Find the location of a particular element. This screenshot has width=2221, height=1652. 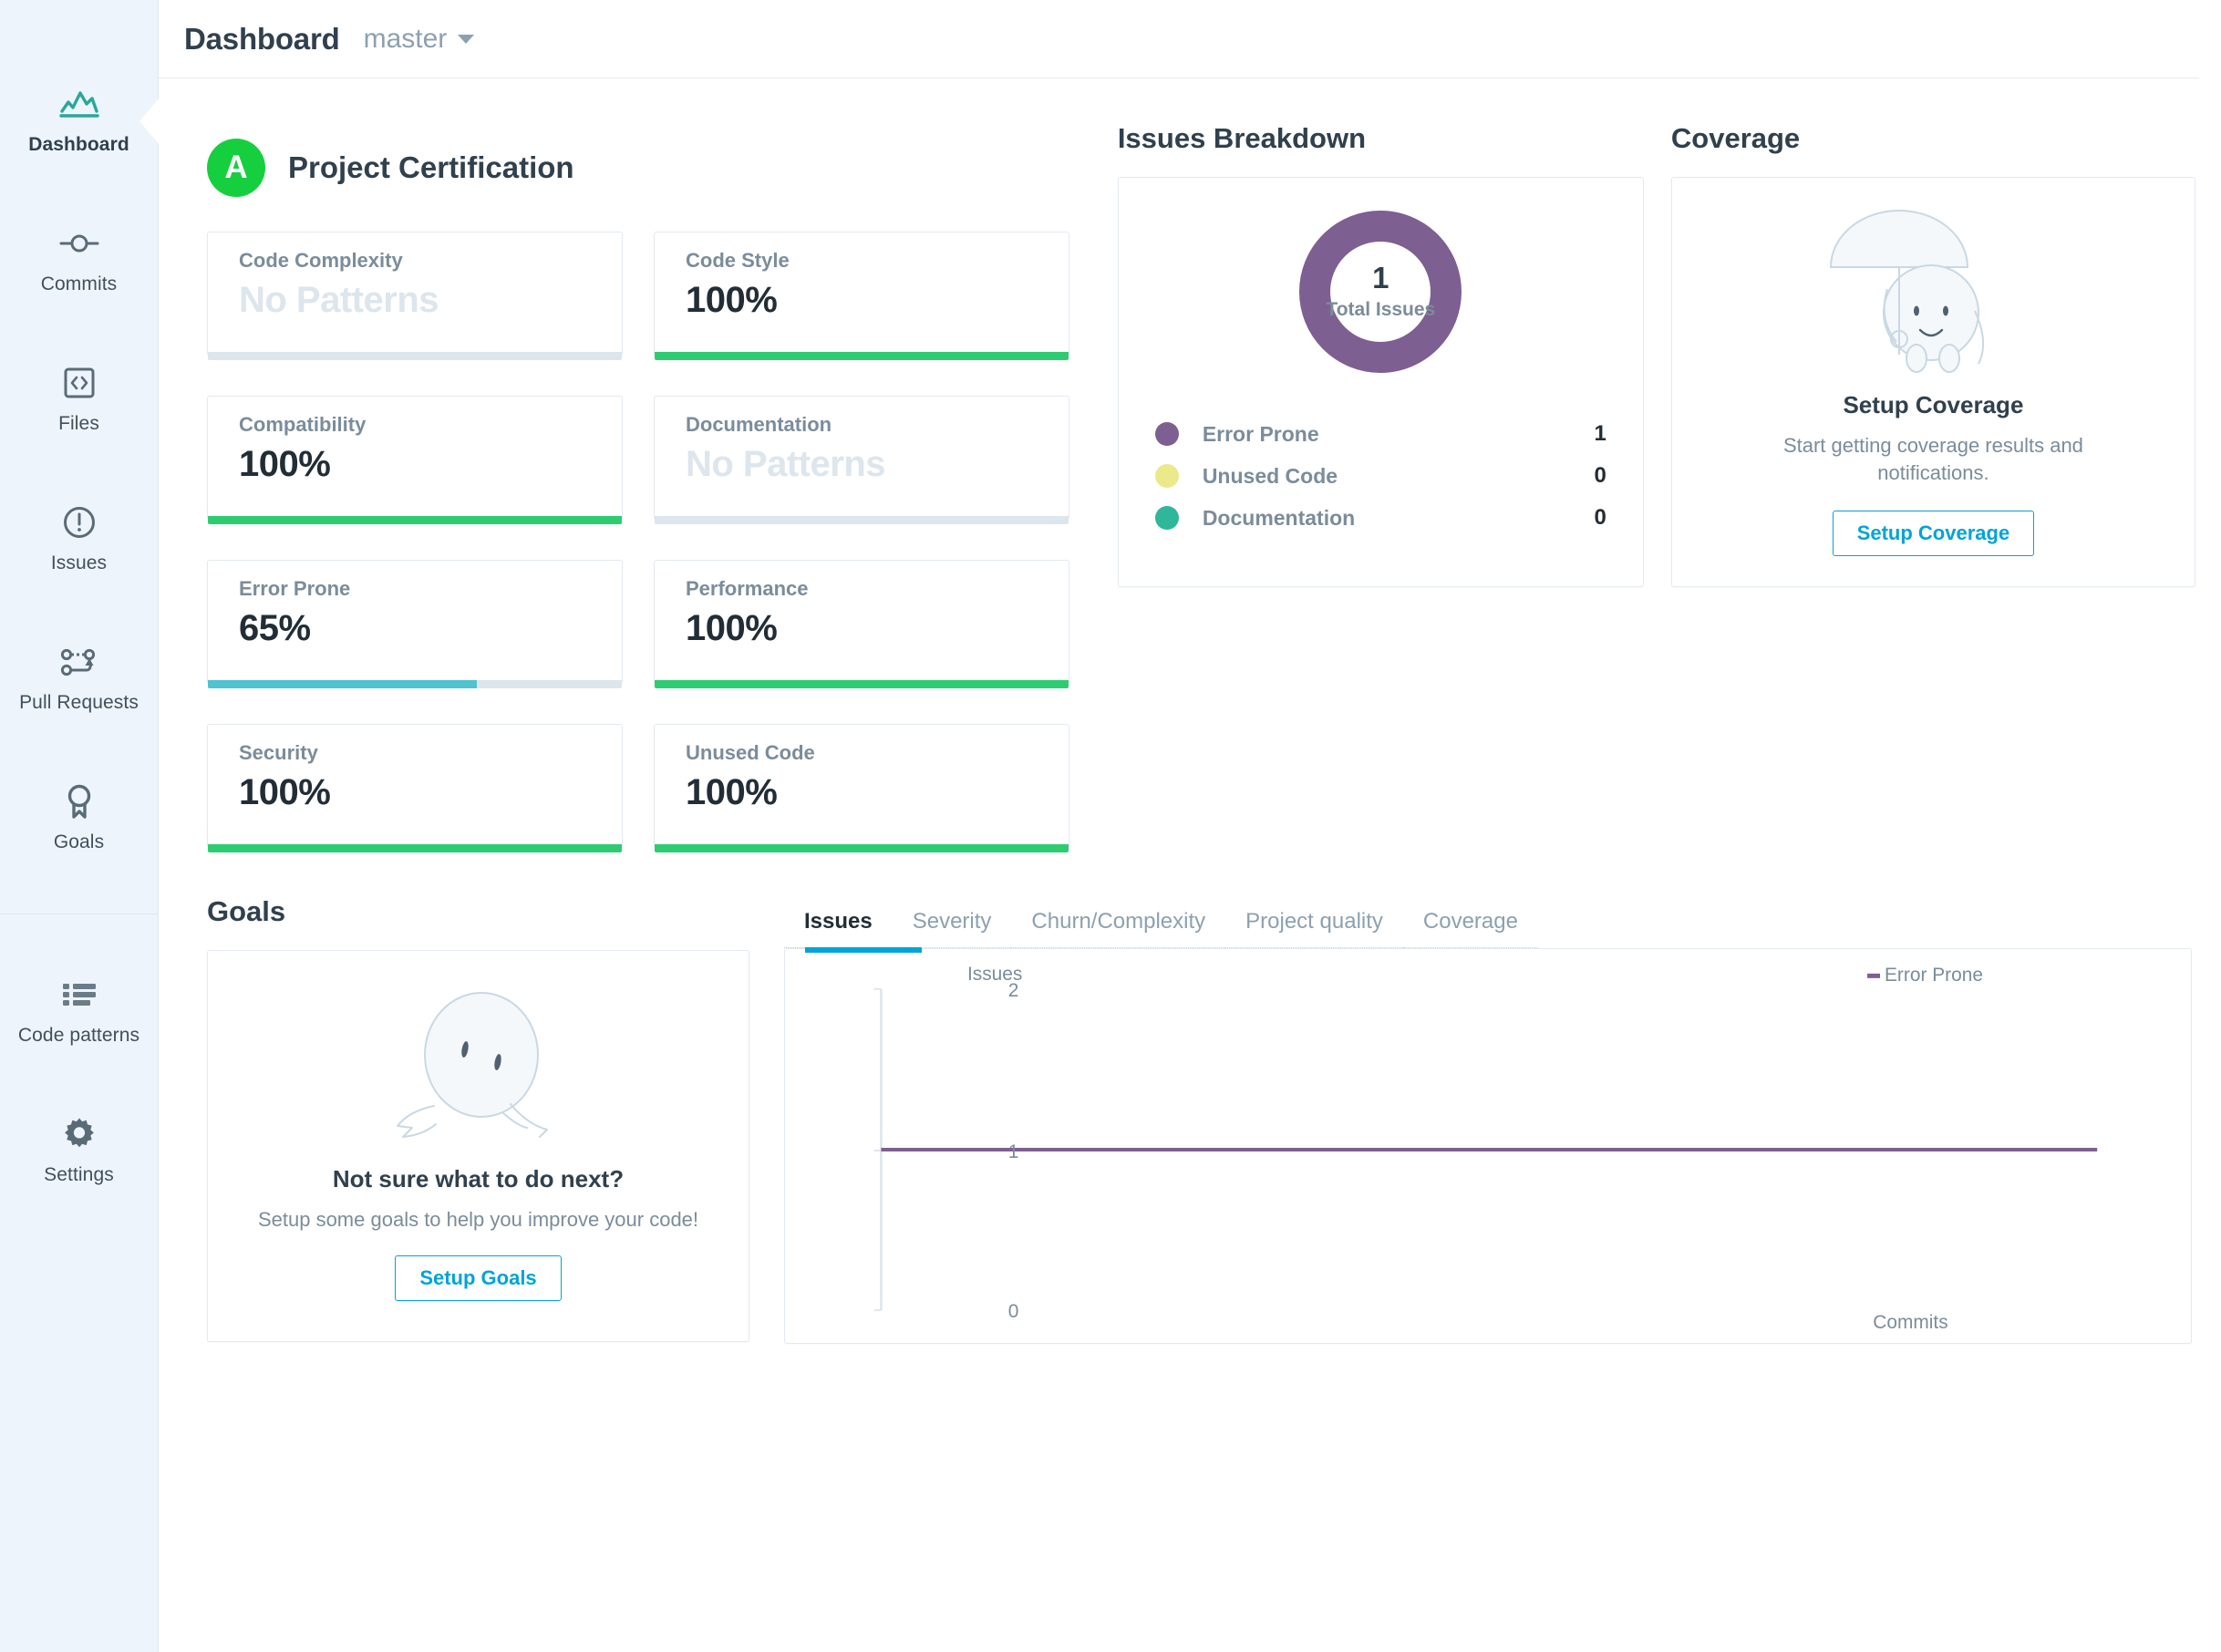

metric-card: Security 100% is located at coordinates (415, 788).